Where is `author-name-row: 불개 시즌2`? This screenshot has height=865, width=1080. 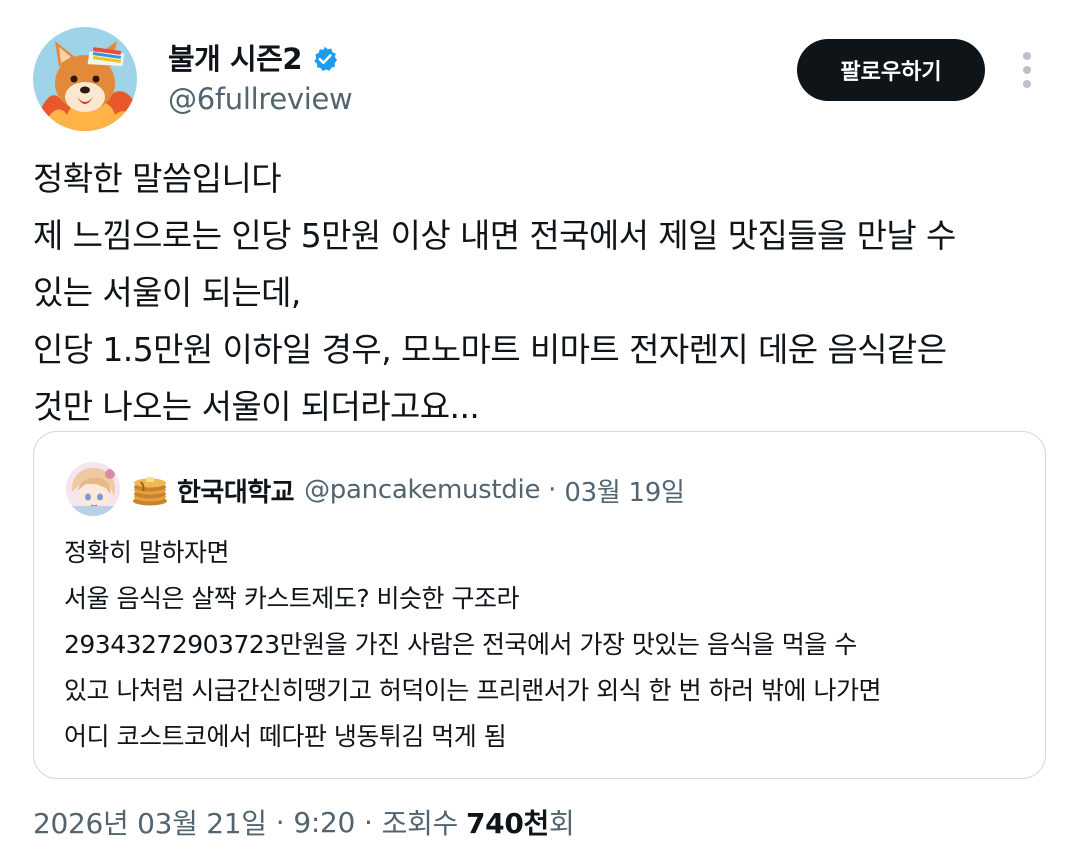 author-name-row: 불개 시즌2 is located at coordinates (253, 59).